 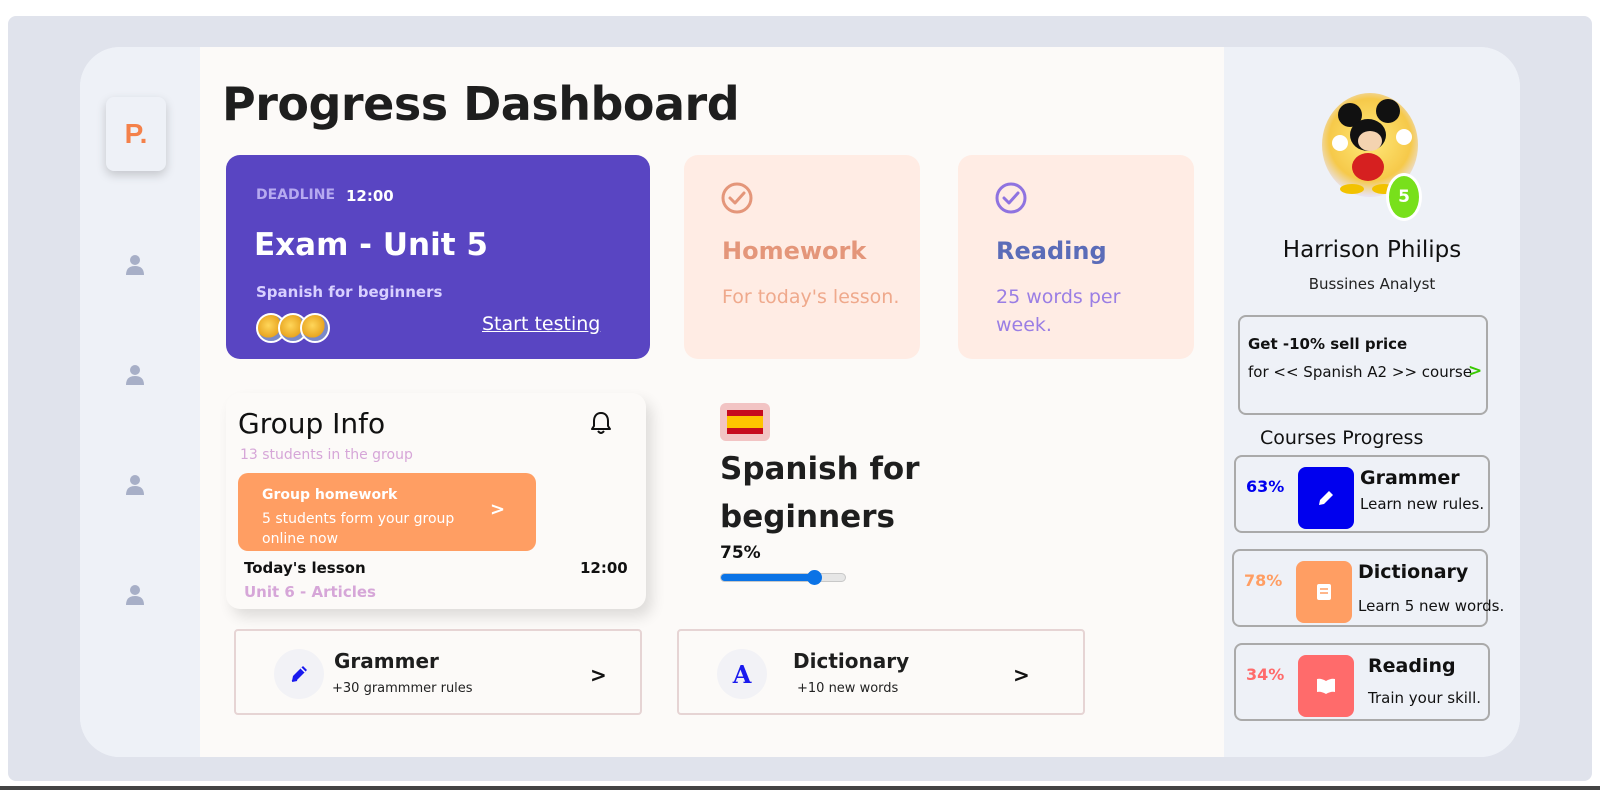 I want to click on homework-card: Homework For today's lesson., so click(x=802, y=257).